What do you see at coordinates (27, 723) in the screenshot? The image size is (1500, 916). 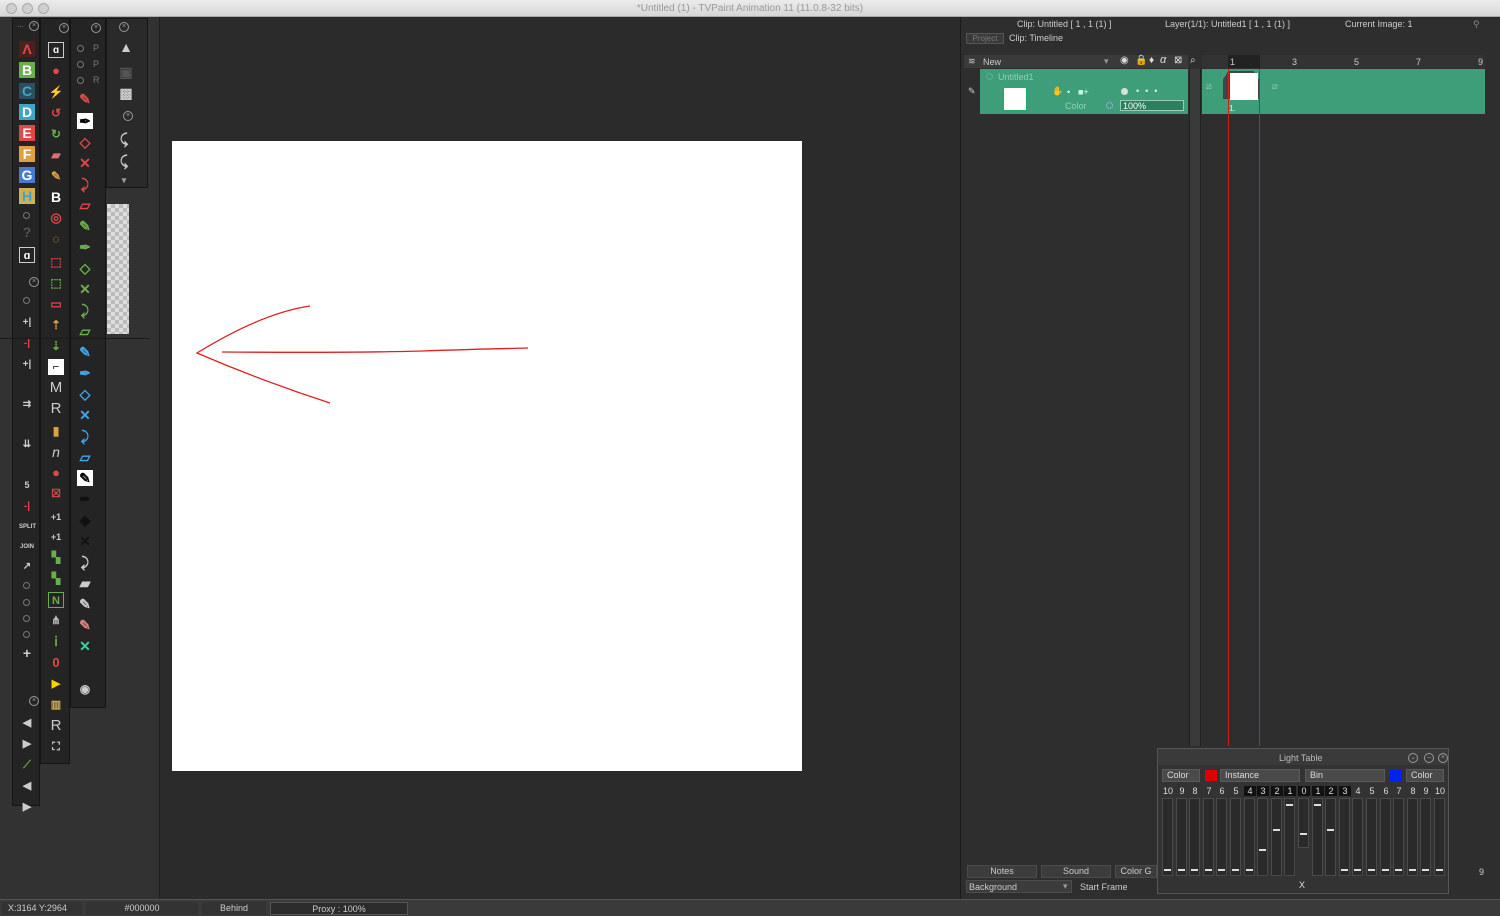 I see `prev-frame-icon: ◀` at bounding box center [27, 723].